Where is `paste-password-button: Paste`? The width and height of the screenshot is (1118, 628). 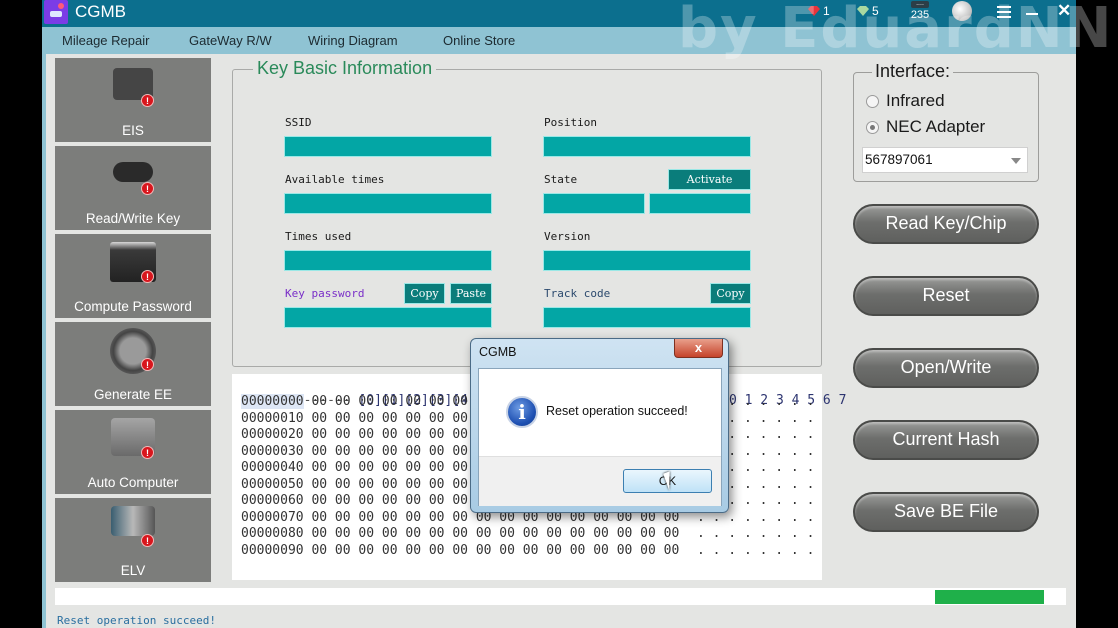
paste-password-button: Paste is located at coordinates (471, 293).